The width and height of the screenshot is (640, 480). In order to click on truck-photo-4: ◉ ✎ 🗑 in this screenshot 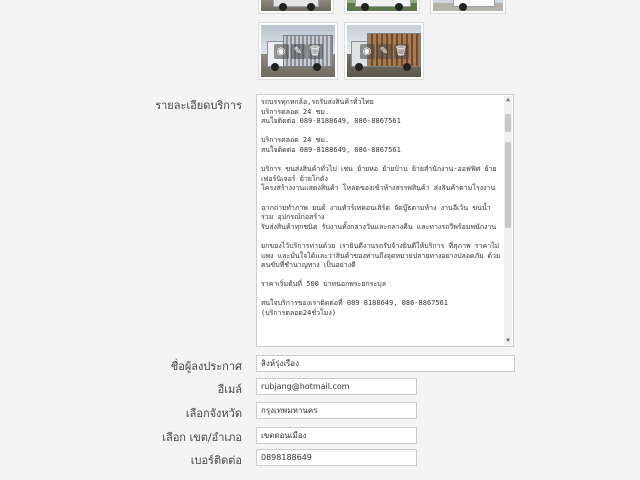, I will do `click(298, 51)`.